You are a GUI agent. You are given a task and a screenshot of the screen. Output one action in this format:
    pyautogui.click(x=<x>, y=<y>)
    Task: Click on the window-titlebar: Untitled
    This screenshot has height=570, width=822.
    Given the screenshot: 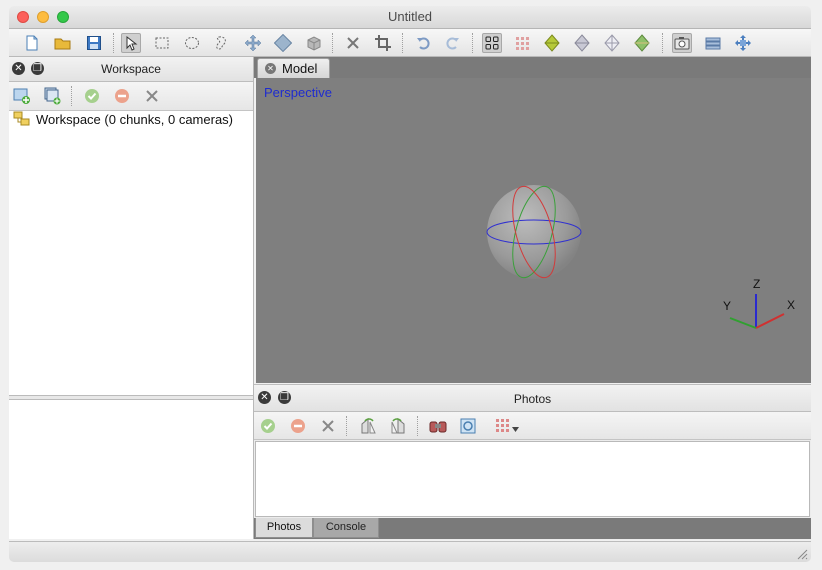 What is the action you would take?
    pyautogui.click(x=410, y=17)
    